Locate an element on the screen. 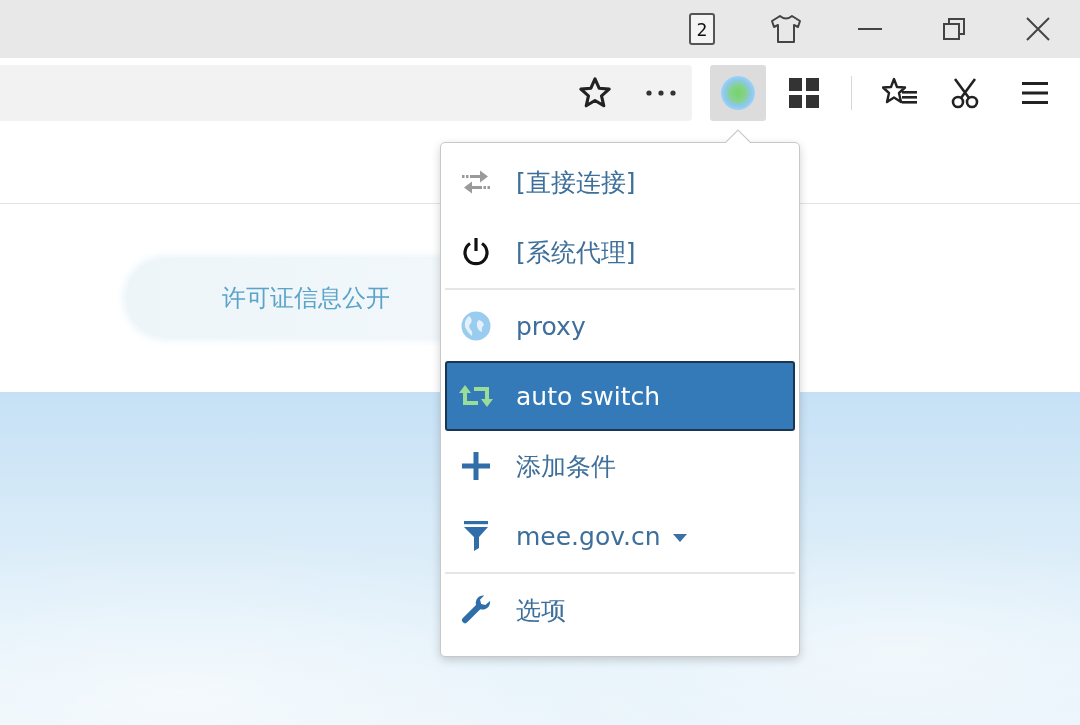 The height and width of the screenshot is (725, 1080). swap-arrows-icon is located at coordinates (476, 182).